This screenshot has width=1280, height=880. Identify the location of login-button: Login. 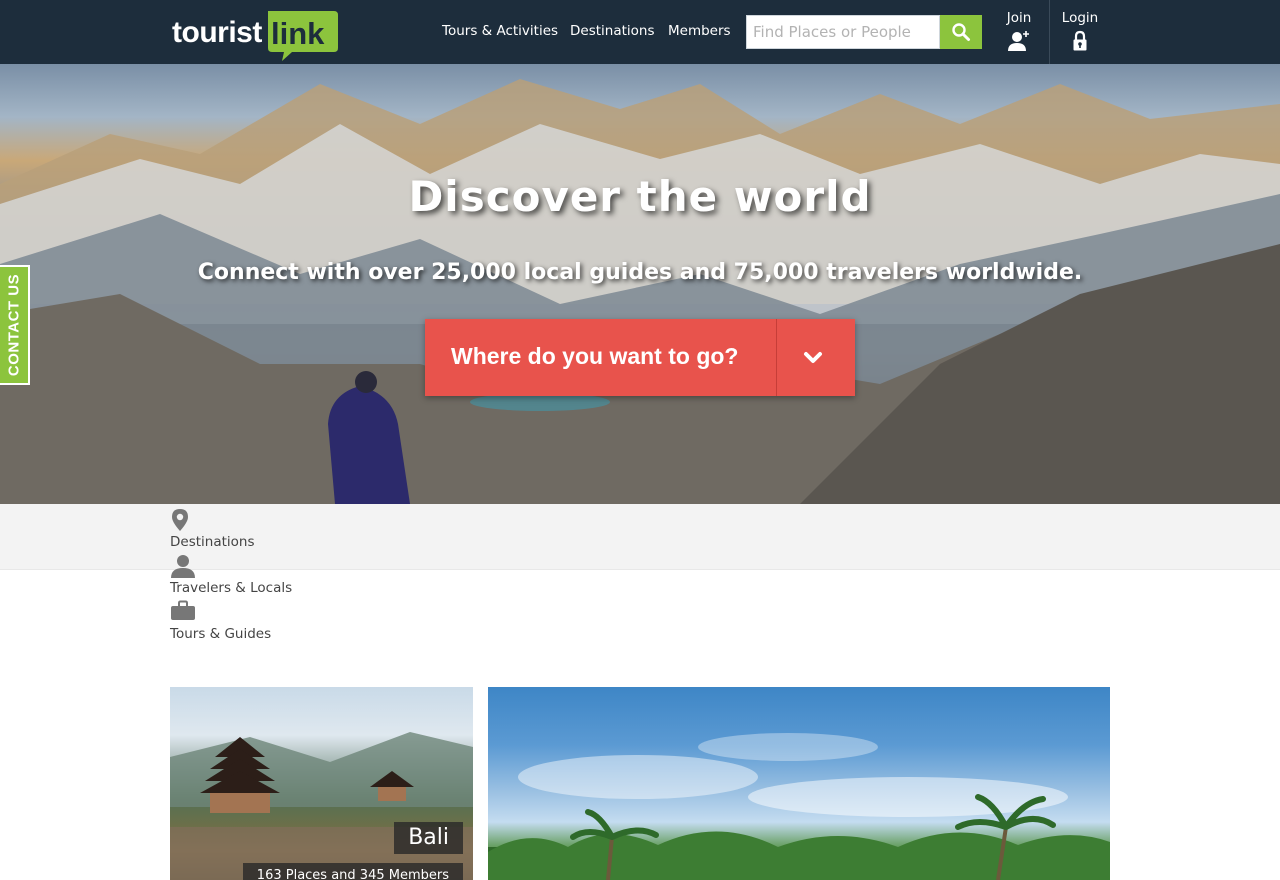
(1080, 32).